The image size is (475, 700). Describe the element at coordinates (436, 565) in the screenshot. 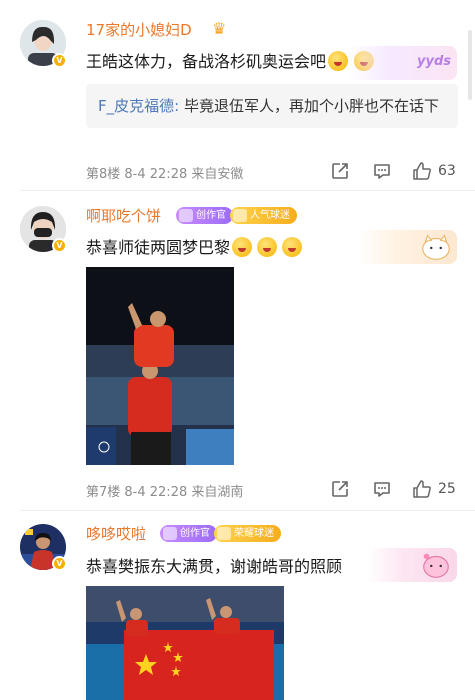

I see `pink-character-sticker-icon` at that location.